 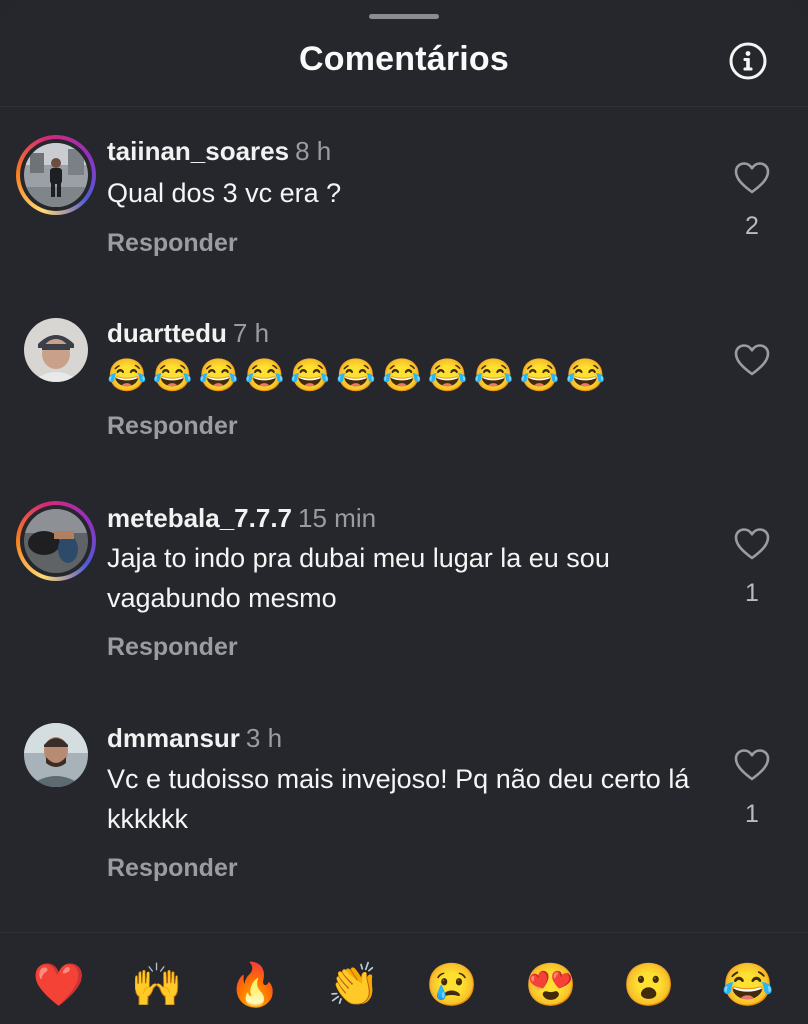 What do you see at coordinates (219, 151) in the screenshot?
I see `username: taiinan_soares 8 h` at bounding box center [219, 151].